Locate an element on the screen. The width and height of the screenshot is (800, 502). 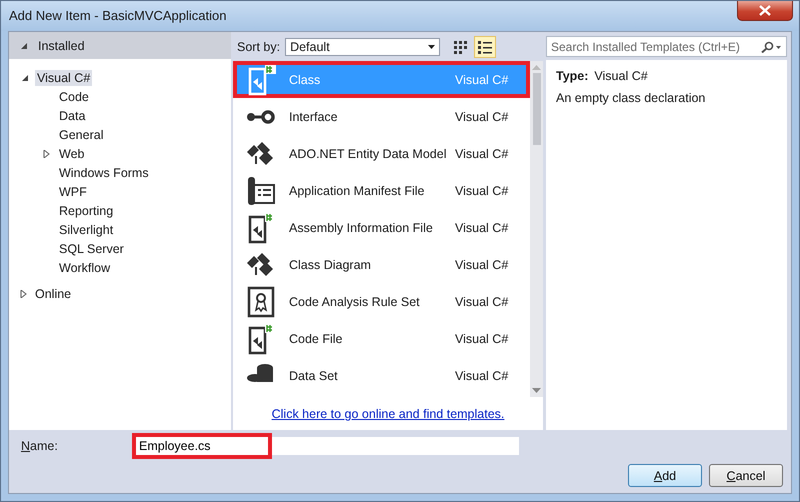
close-icon is located at coordinates (765, 10).